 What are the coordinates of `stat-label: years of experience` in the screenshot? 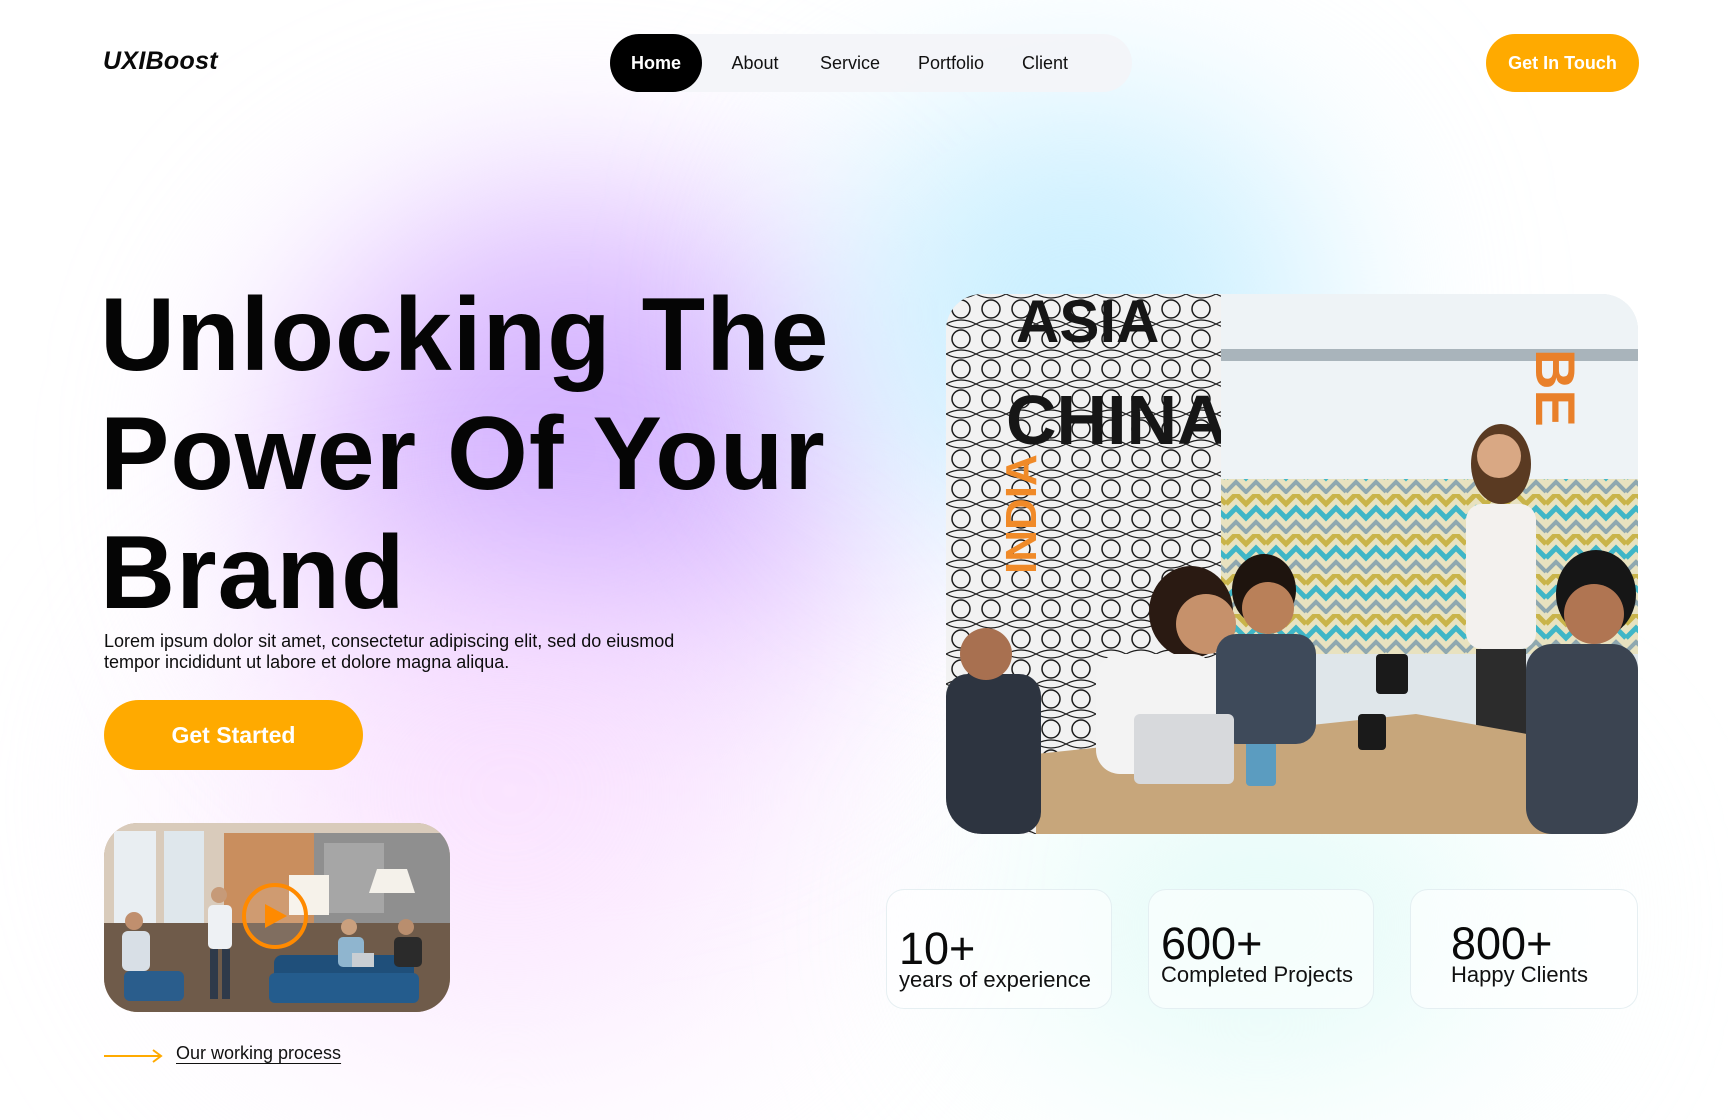 It's located at (995, 979).